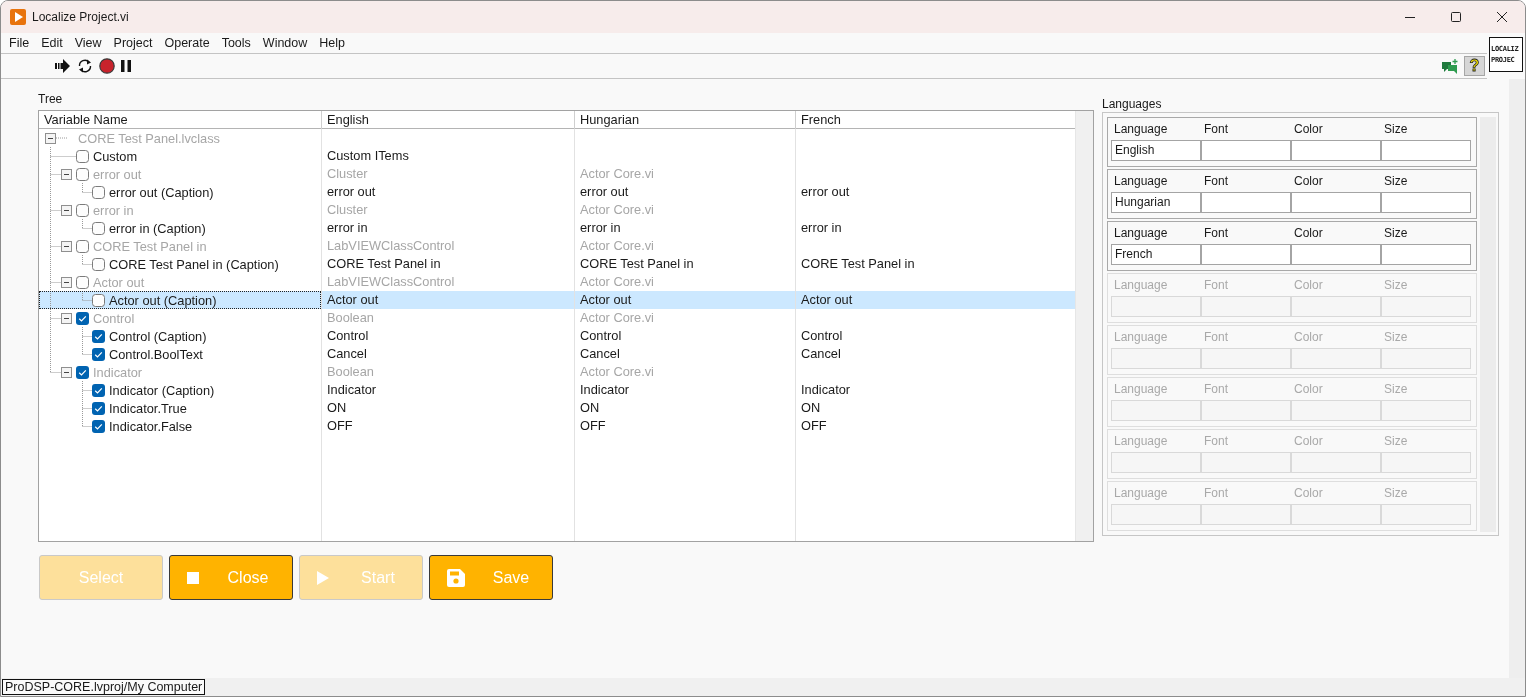 This screenshot has width=1526, height=697. Describe the element at coordinates (193, 577) in the screenshot. I see `stop-icon` at that location.